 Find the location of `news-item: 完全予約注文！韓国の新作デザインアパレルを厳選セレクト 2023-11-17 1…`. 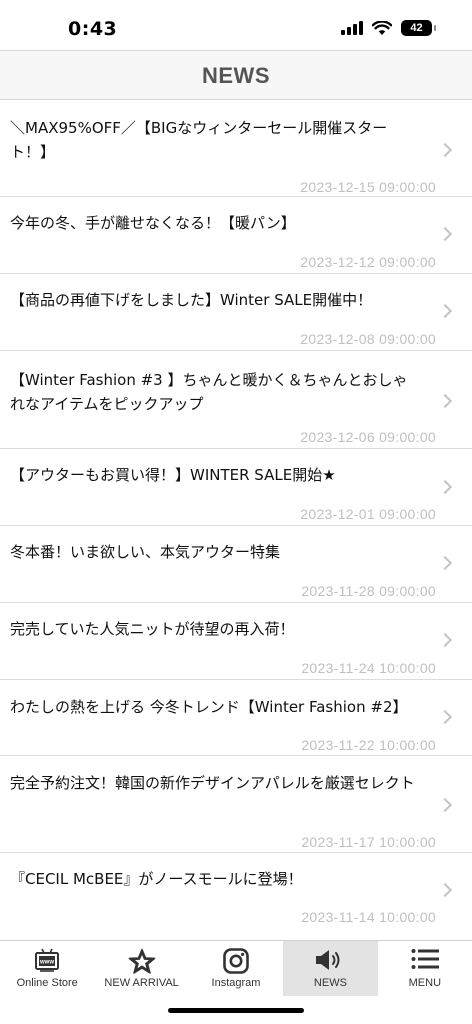

news-item: 完全予約注文！韓国の新作デザインアパレルを厳選セレクト 2023-11-17 1… is located at coordinates (236, 804).